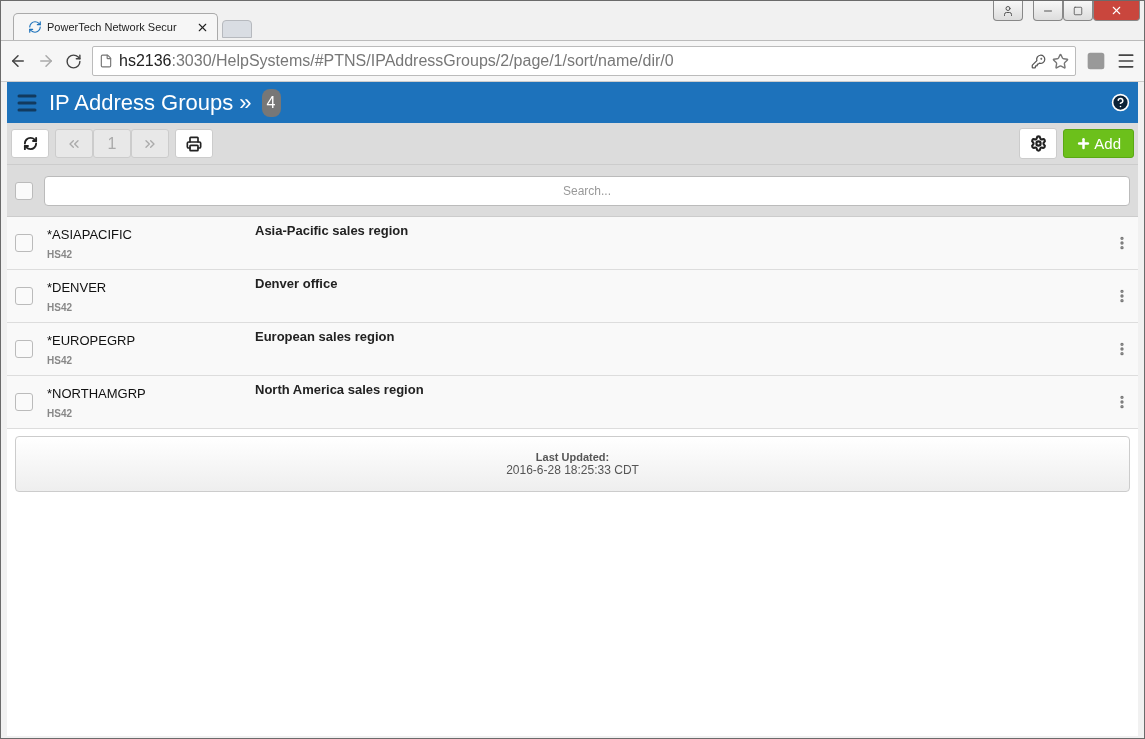 This screenshot has height=739, width=1145. What do you see at coordinates (77, 287) in the screenshot?
I see `group-name: *DENVER` at bounding box center [77, 287].